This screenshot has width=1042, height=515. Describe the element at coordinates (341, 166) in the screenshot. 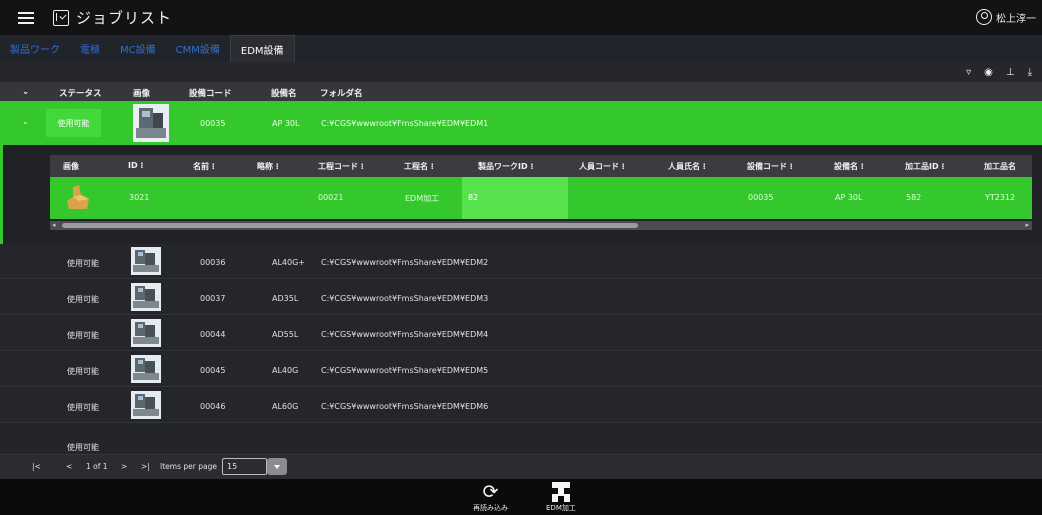

I see `nested-col-process-code: 工程コード ⁝` at that location.